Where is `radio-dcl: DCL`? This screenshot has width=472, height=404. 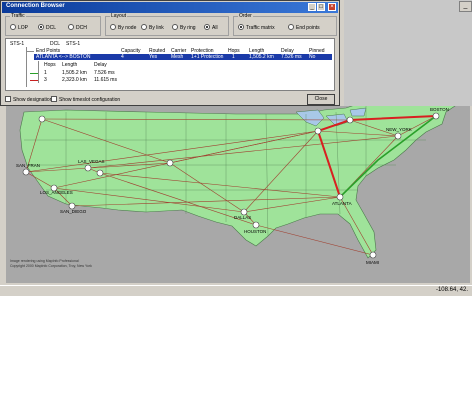 radio-dcl: DCL is located at coordinates (47, 27).